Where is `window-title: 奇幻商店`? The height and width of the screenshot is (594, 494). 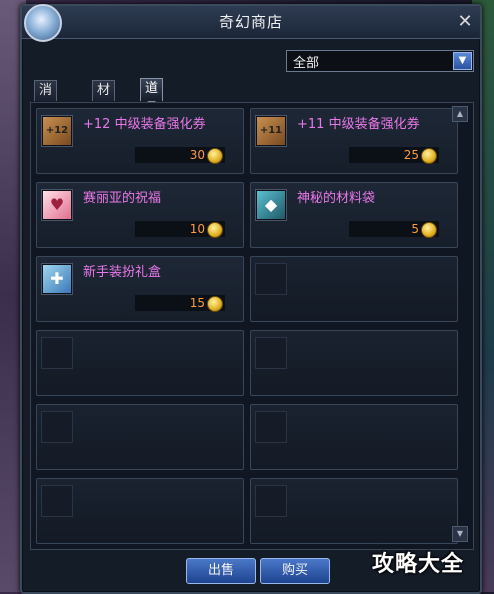
window-title: 奇幻商店 is located at coordinates (250, 22).